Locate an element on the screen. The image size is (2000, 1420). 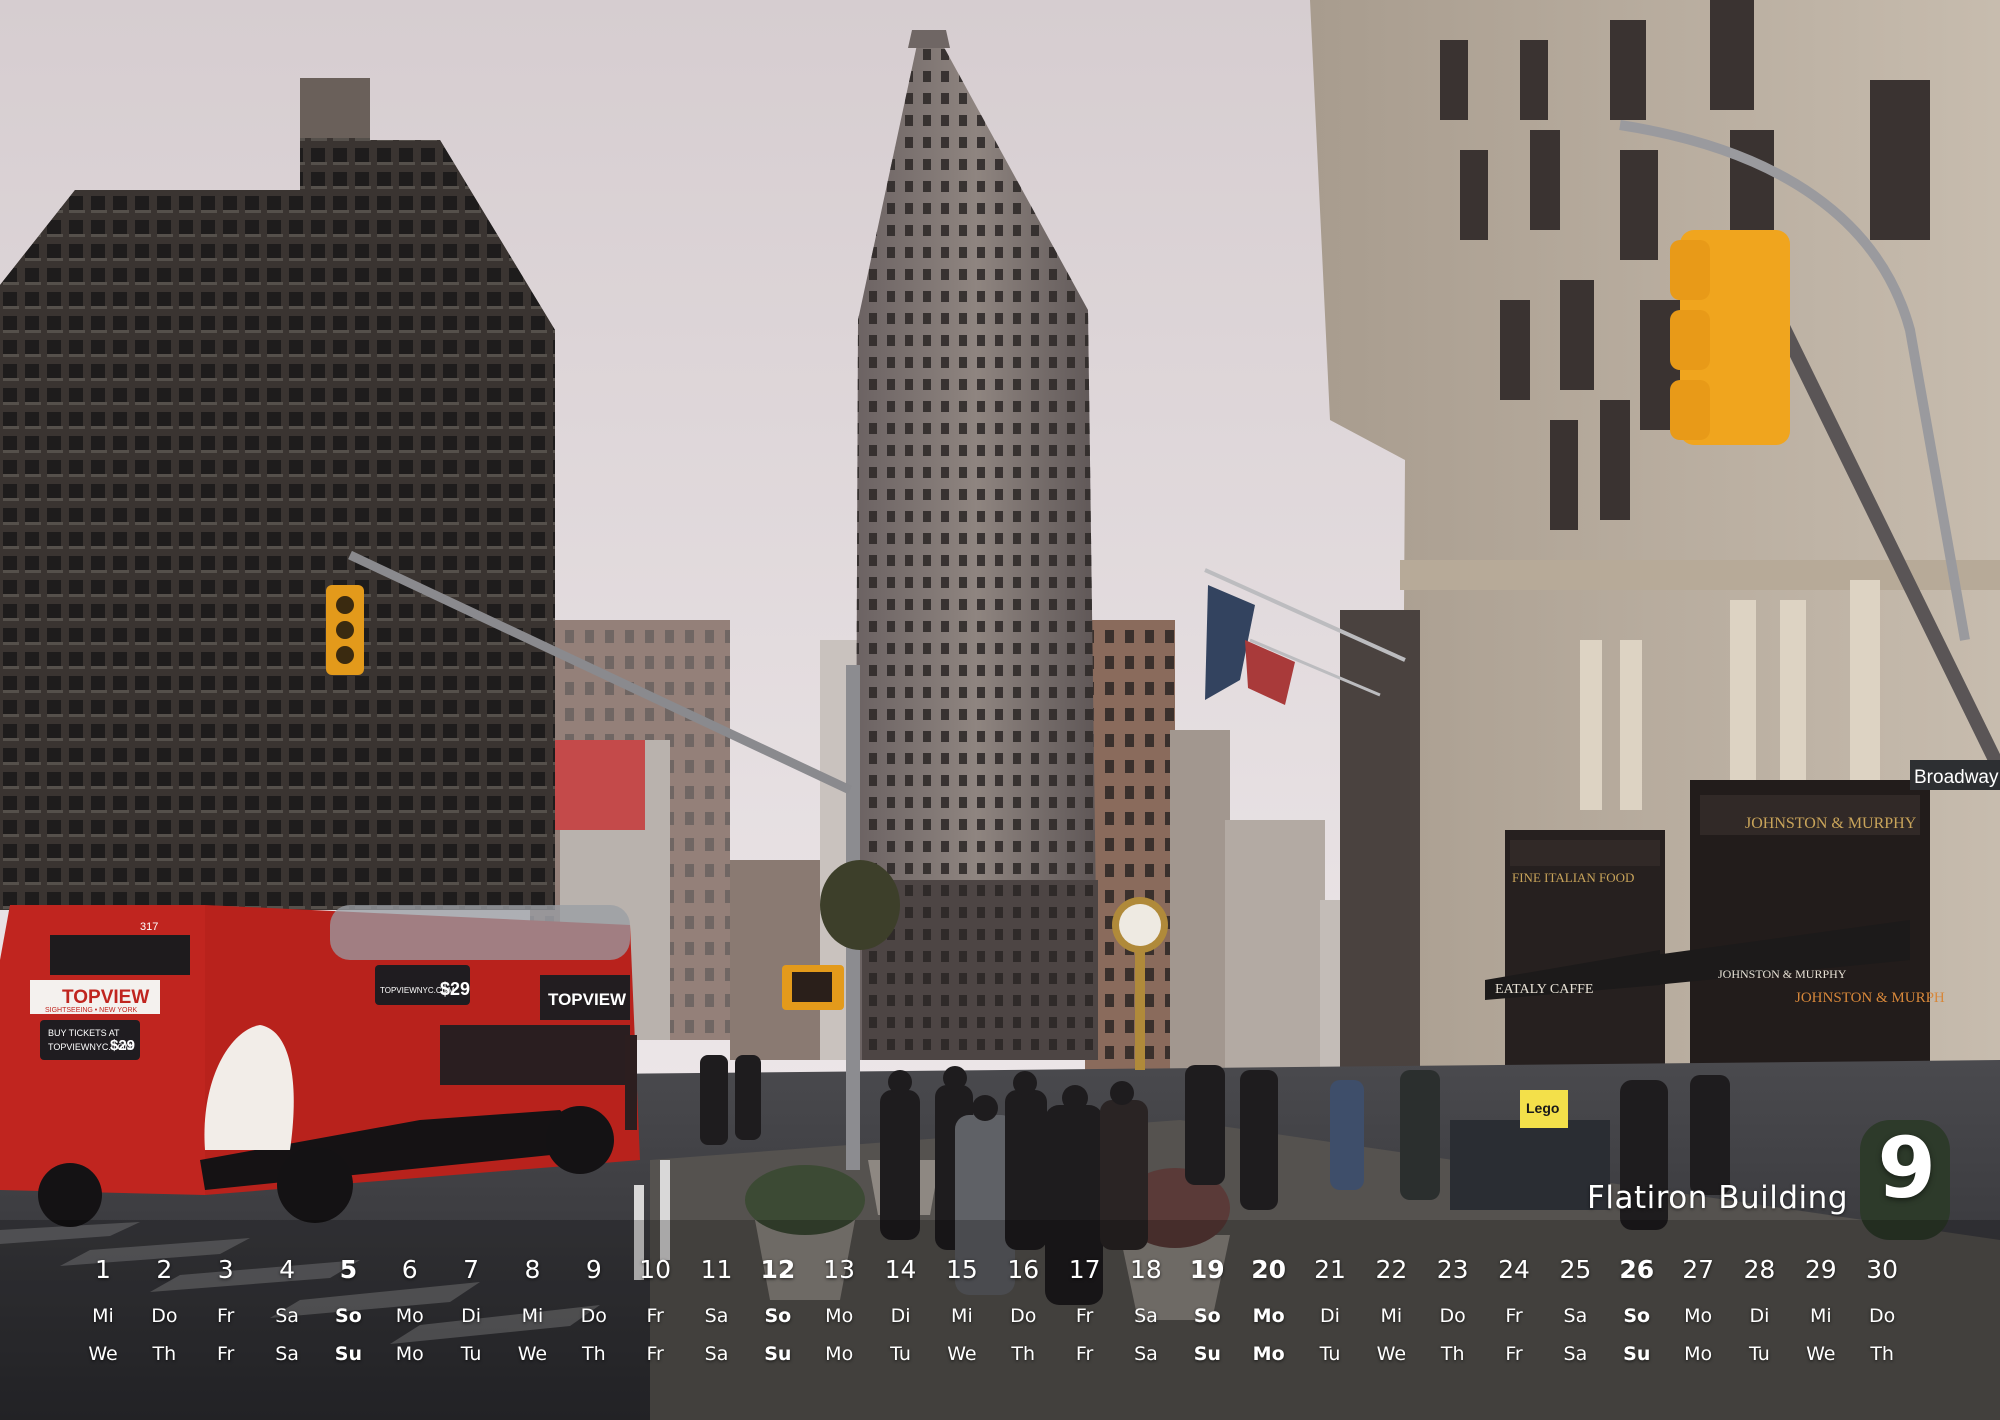
day-number: 11 is located at coordinates (716, 1269).